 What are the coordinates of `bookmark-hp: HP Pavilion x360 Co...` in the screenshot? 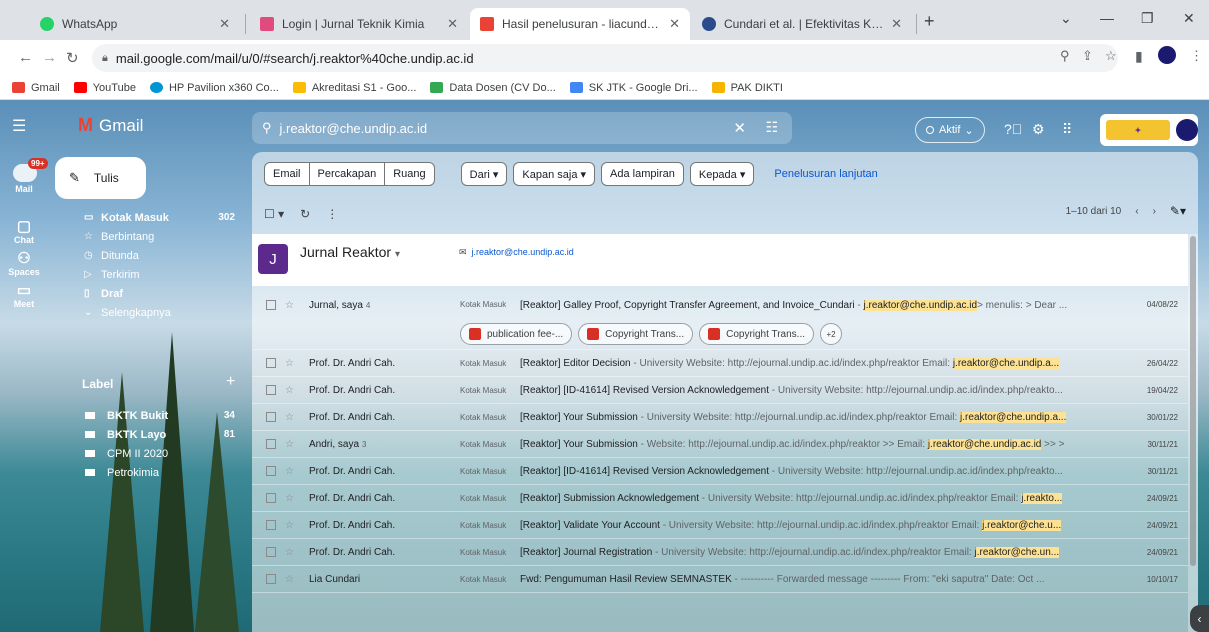 It's located at (214, 88).